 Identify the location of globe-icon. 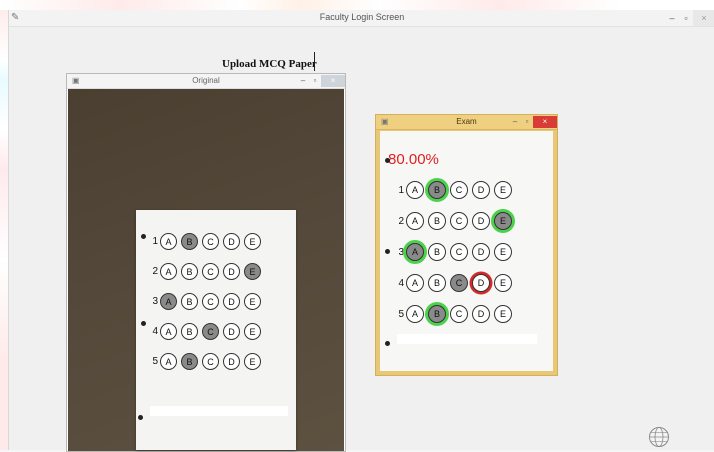
(659, 437).